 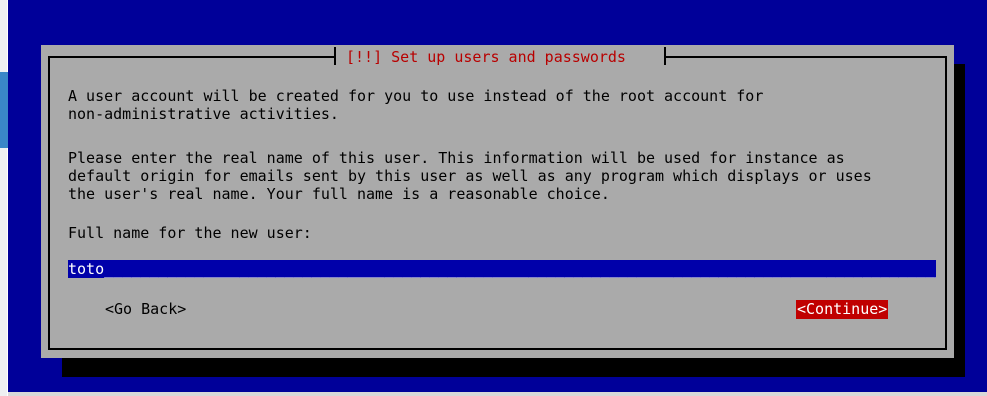 What do you see at coordinates (946, 203) in the screenshot?
I see `dialog-border-right` at bounding box center [946, 203].